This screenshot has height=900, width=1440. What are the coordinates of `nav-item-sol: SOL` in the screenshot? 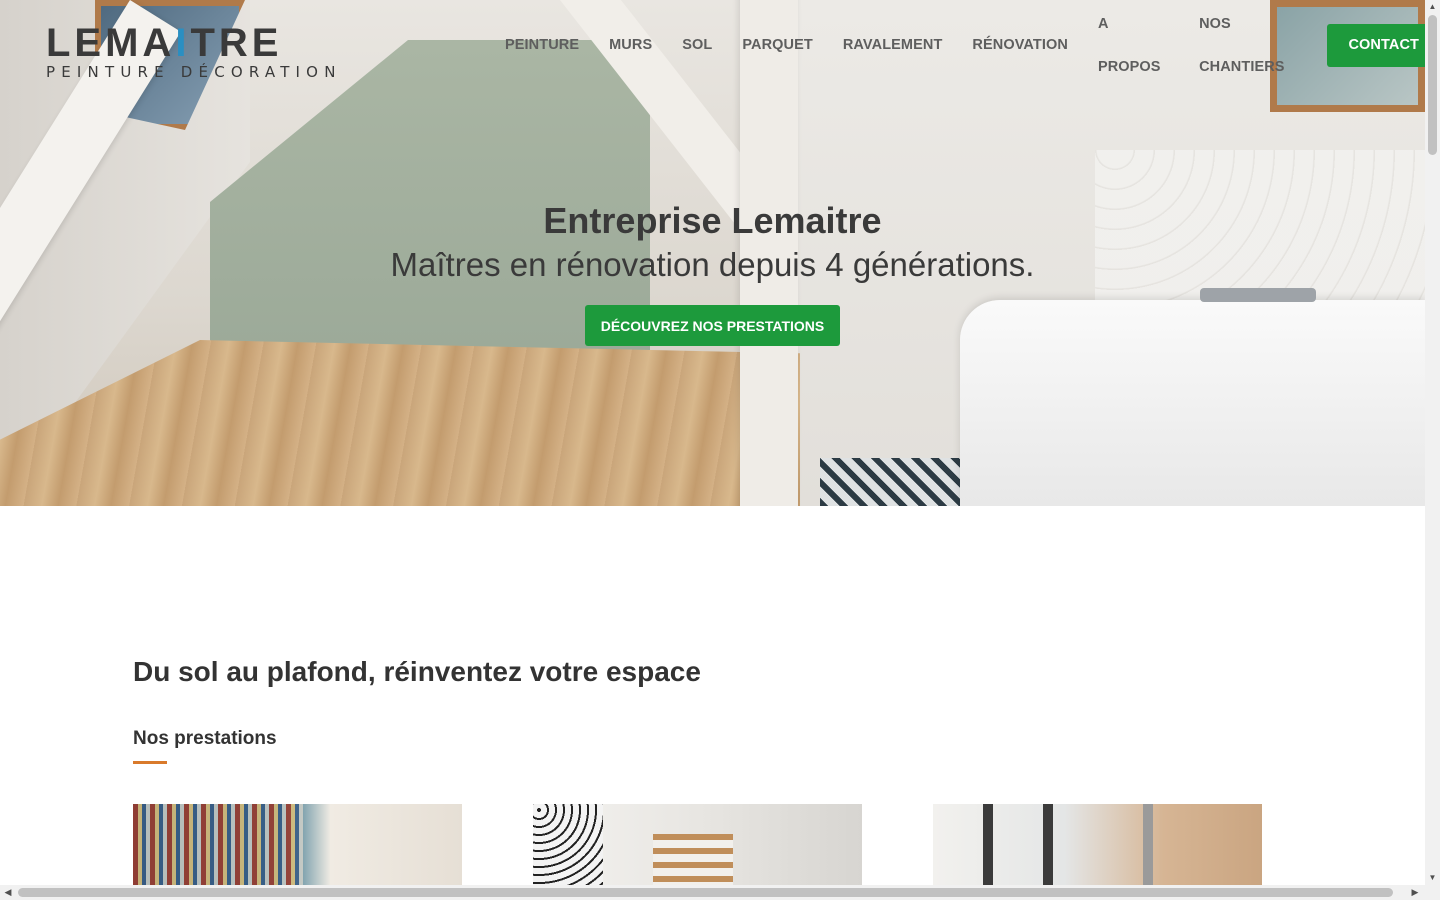 It's located at (697, 45).